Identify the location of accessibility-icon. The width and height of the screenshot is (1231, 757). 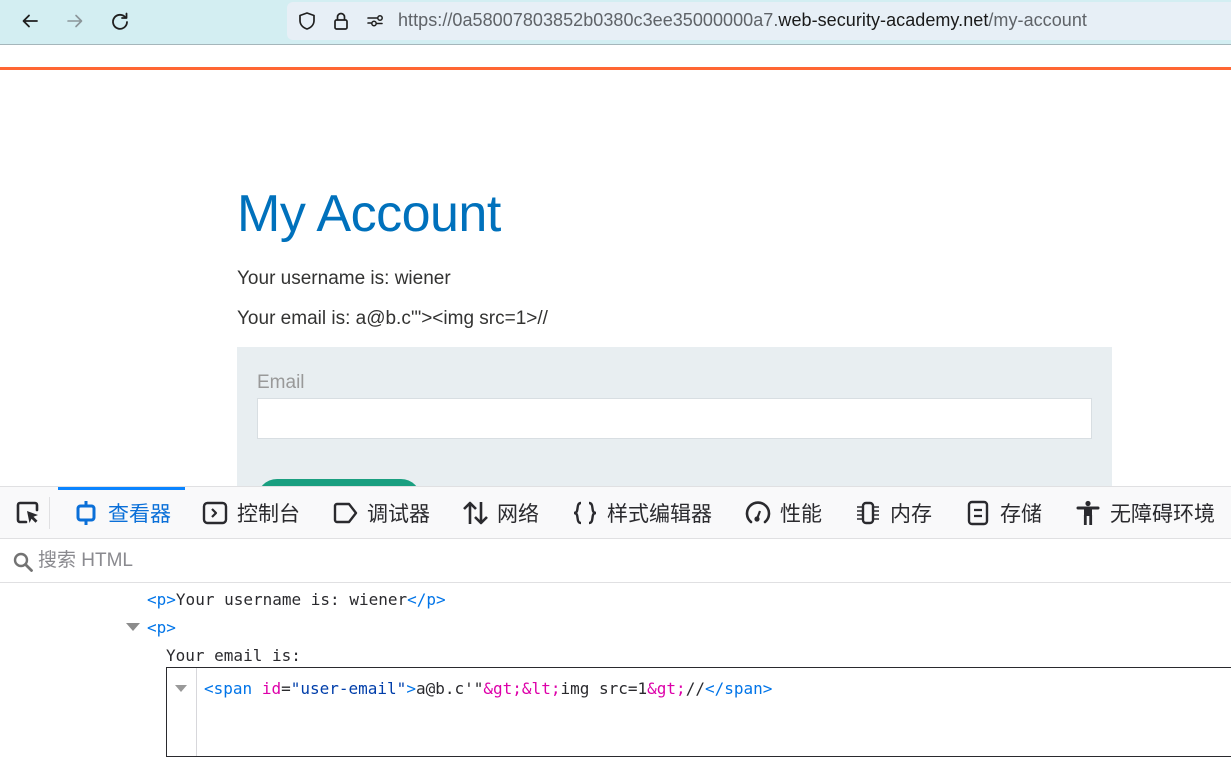
(1088, 512).